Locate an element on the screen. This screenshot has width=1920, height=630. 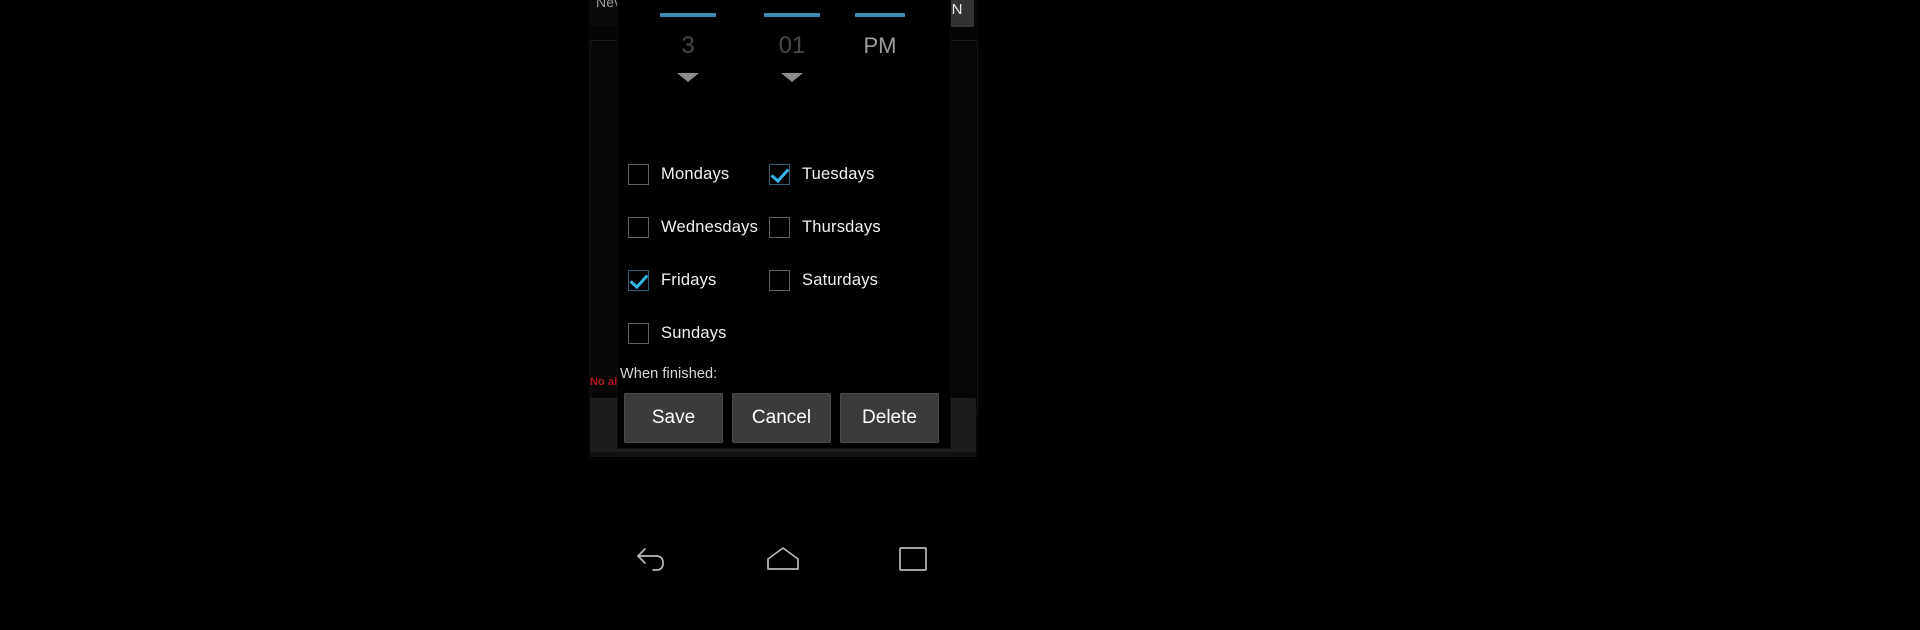
time-picker-dialog: 2 3 : 00 01 AM PM is located at coordinates (784, 224).